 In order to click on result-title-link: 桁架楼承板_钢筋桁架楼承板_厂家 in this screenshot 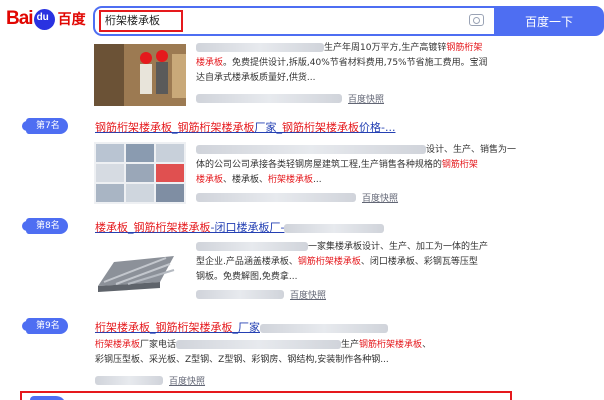, I will do `click(241, 327)`.